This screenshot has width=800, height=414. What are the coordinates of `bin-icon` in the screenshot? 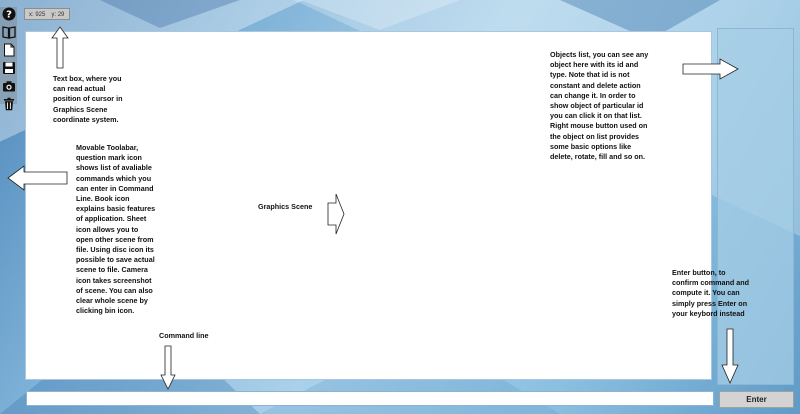 It's located at (8, 104).